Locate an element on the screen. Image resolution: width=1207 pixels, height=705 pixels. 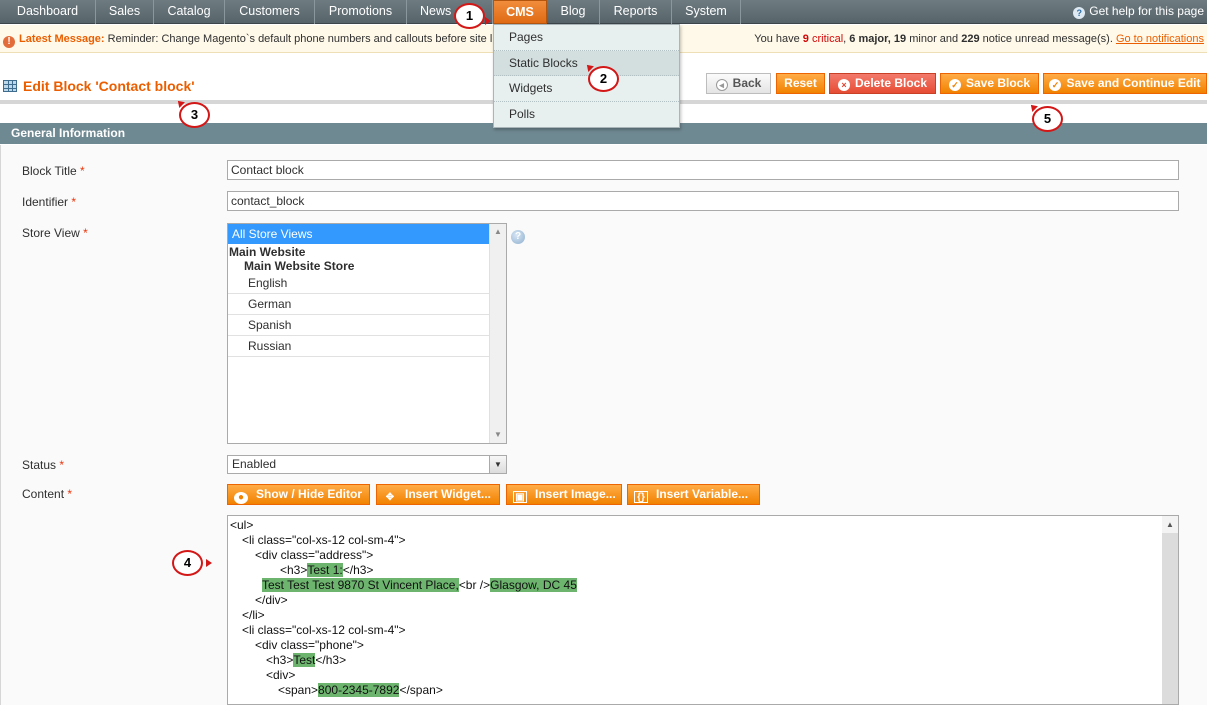
callout-marker: 4 is located at coordinates (187, 563).